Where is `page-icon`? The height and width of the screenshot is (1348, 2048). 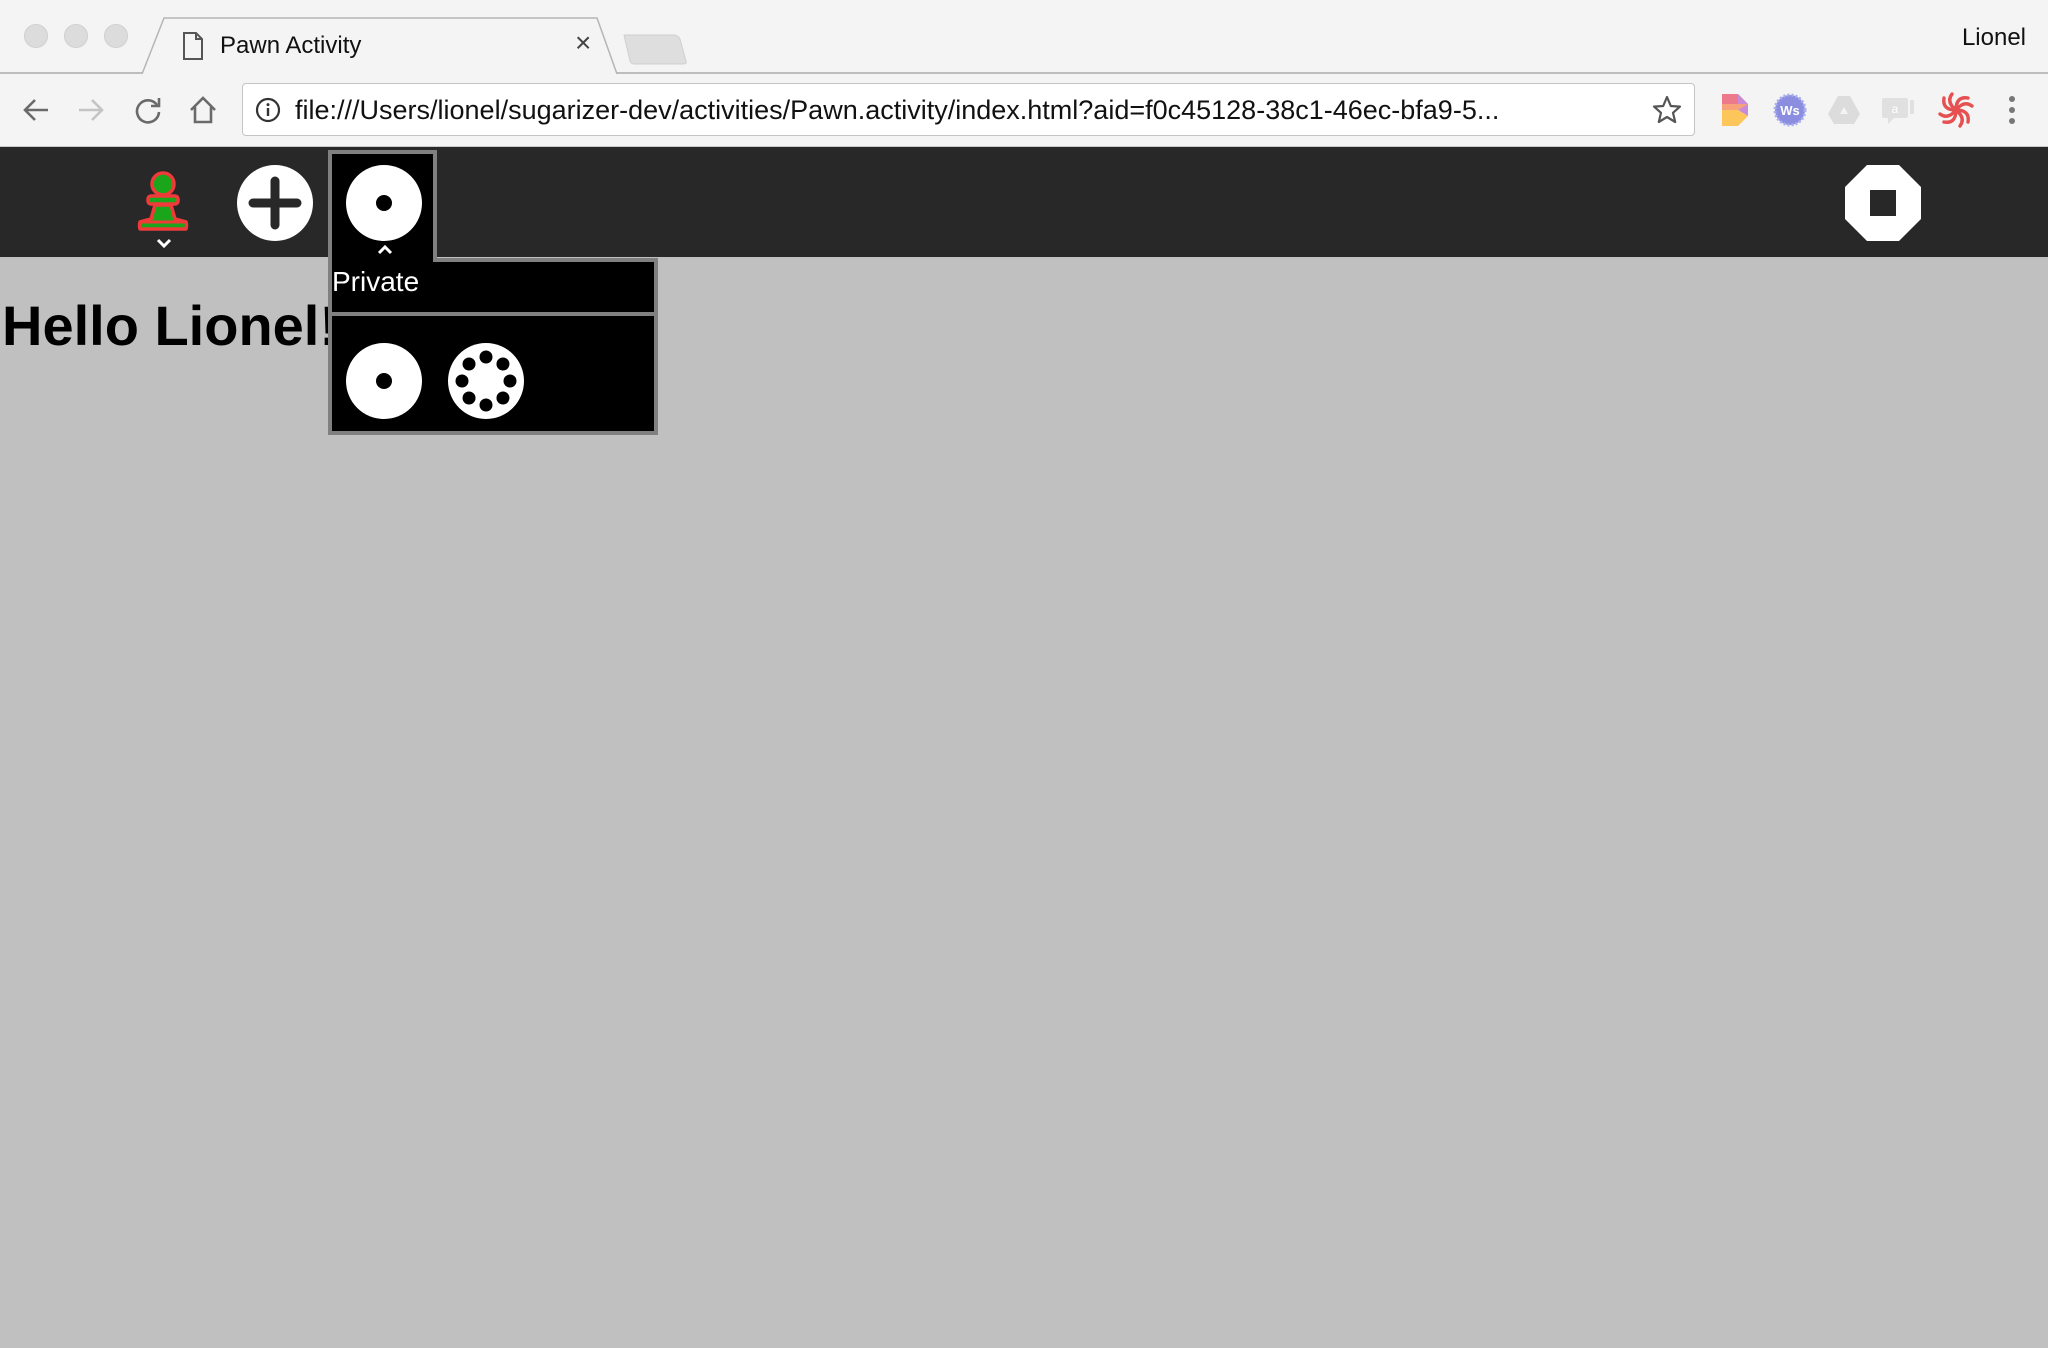
page-icon is located at coordinates (193, 46).